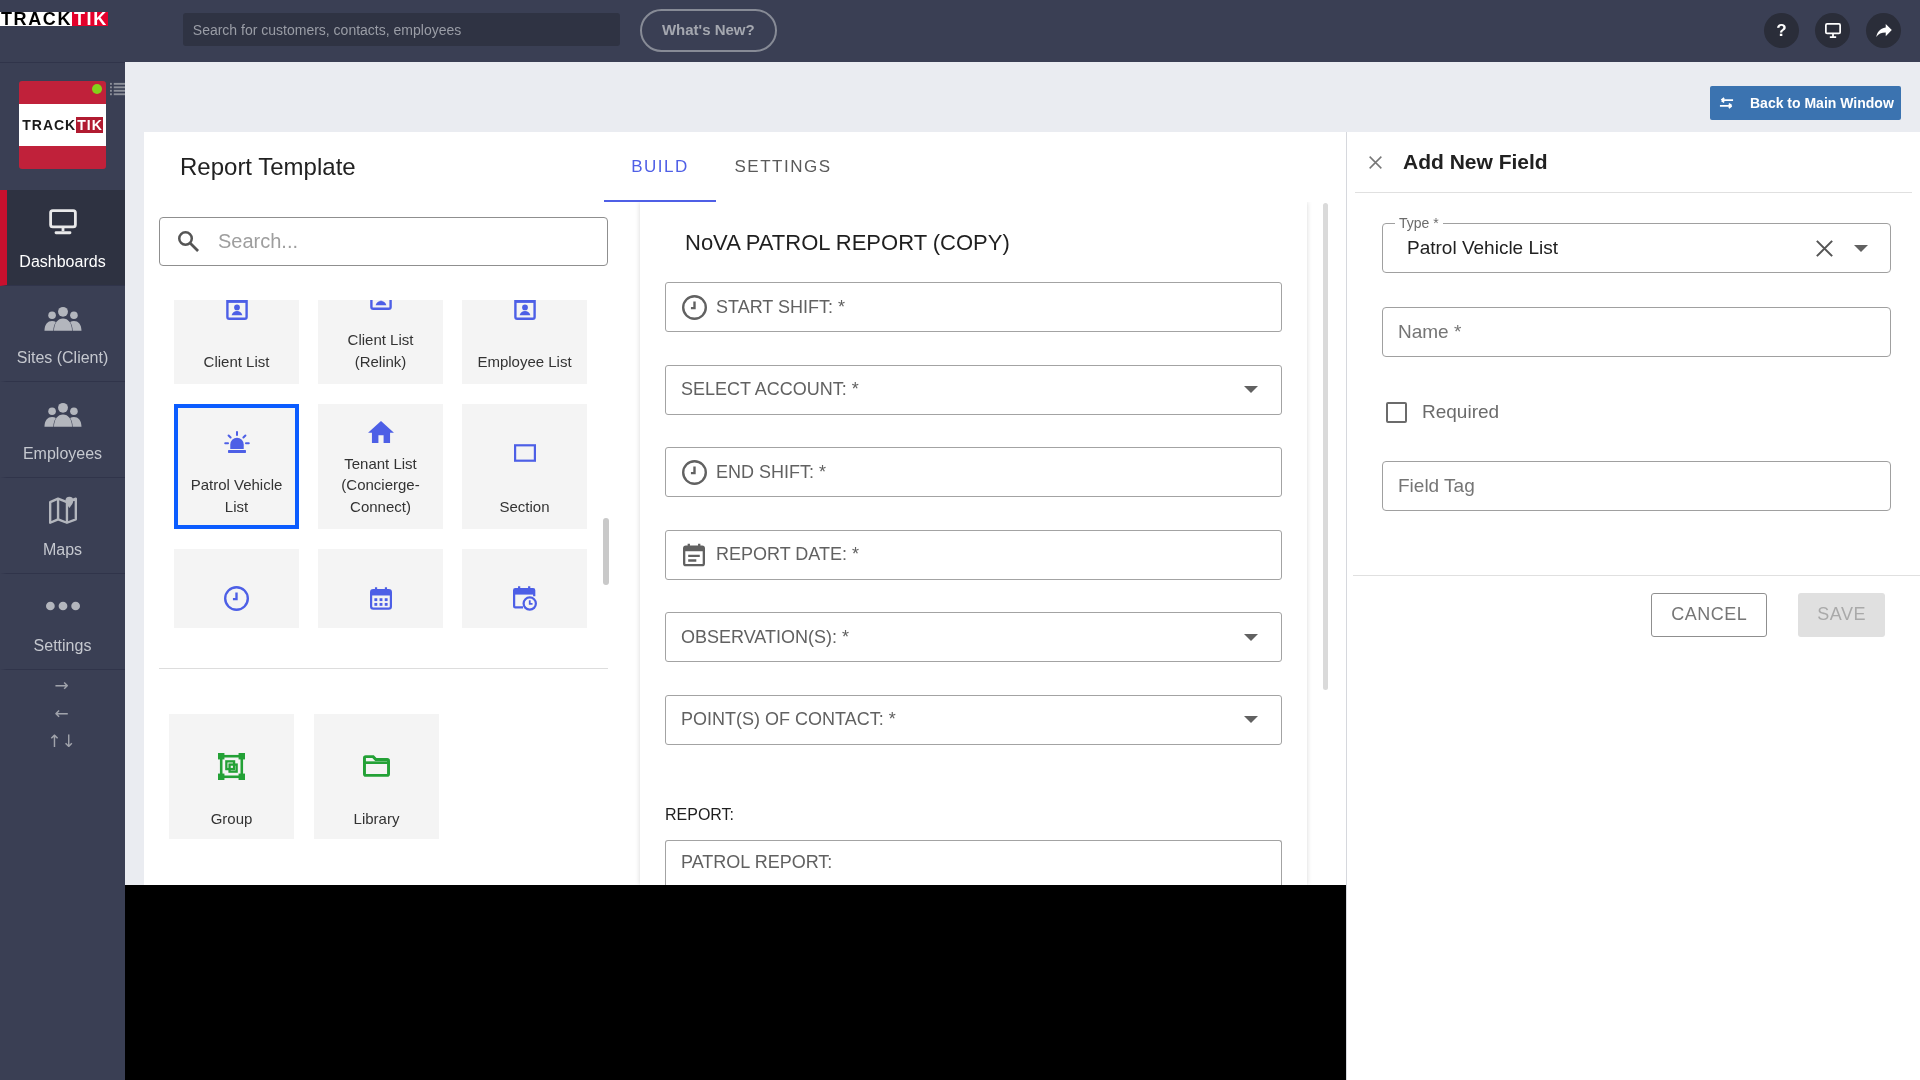  I want to click on list-icon, so click(117, 89).